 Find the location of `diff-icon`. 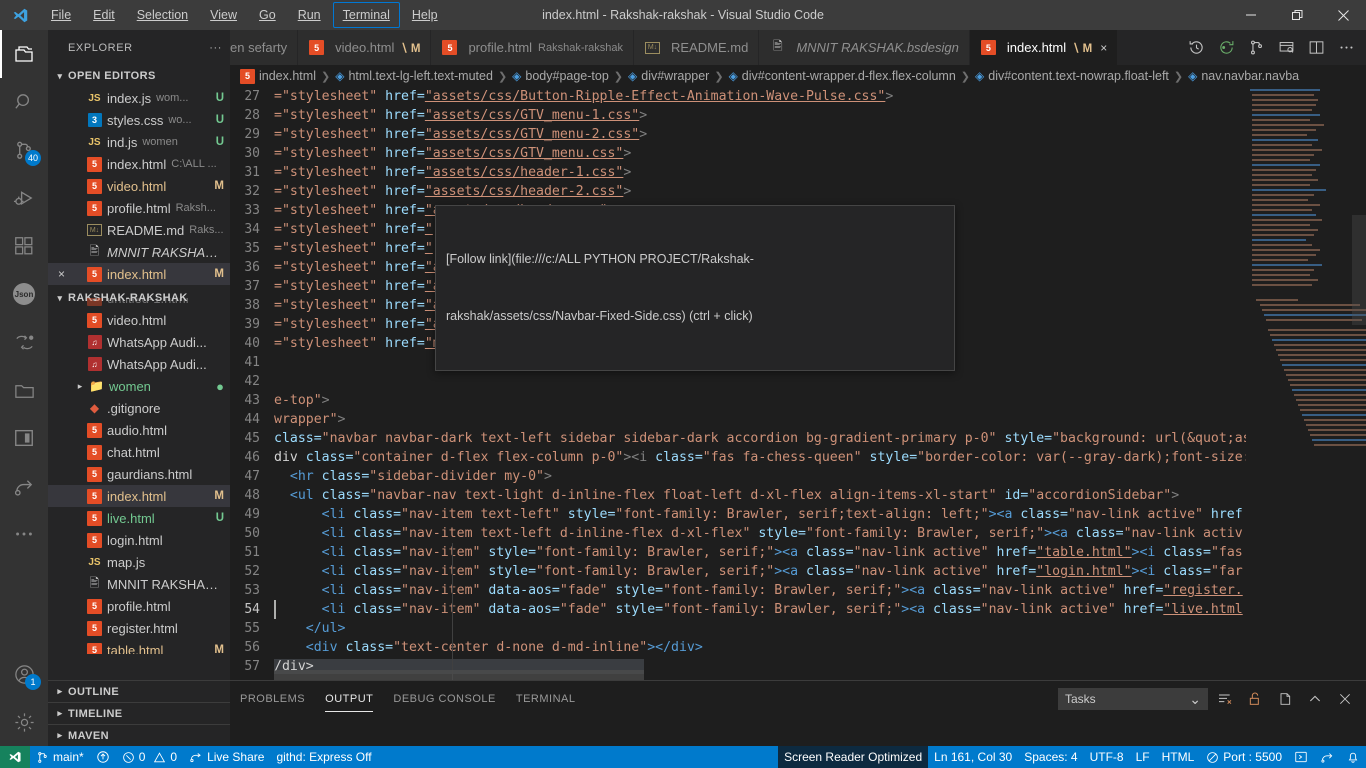

diff-icon is located at coordinates (24, 342).